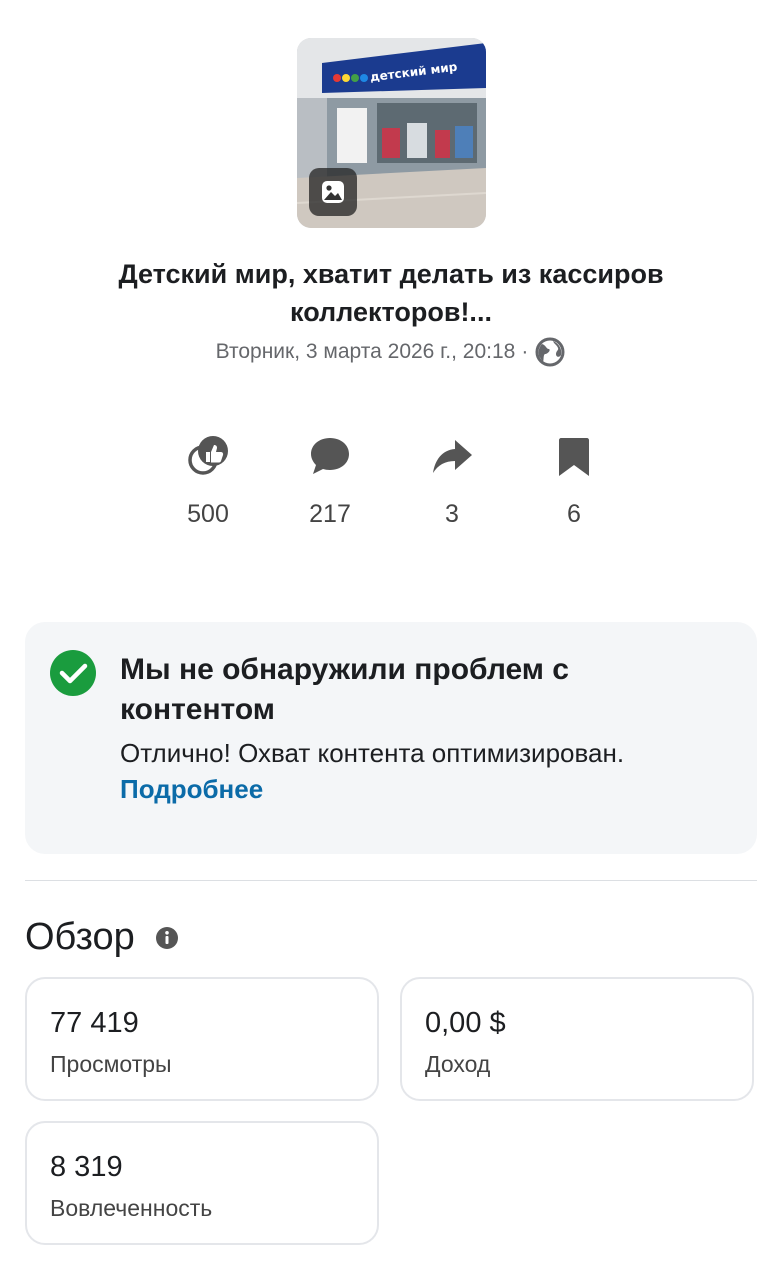  Describe the element at coordinates (94, 1023) in the screenshot. I see `views-value: 77 419` at that location.